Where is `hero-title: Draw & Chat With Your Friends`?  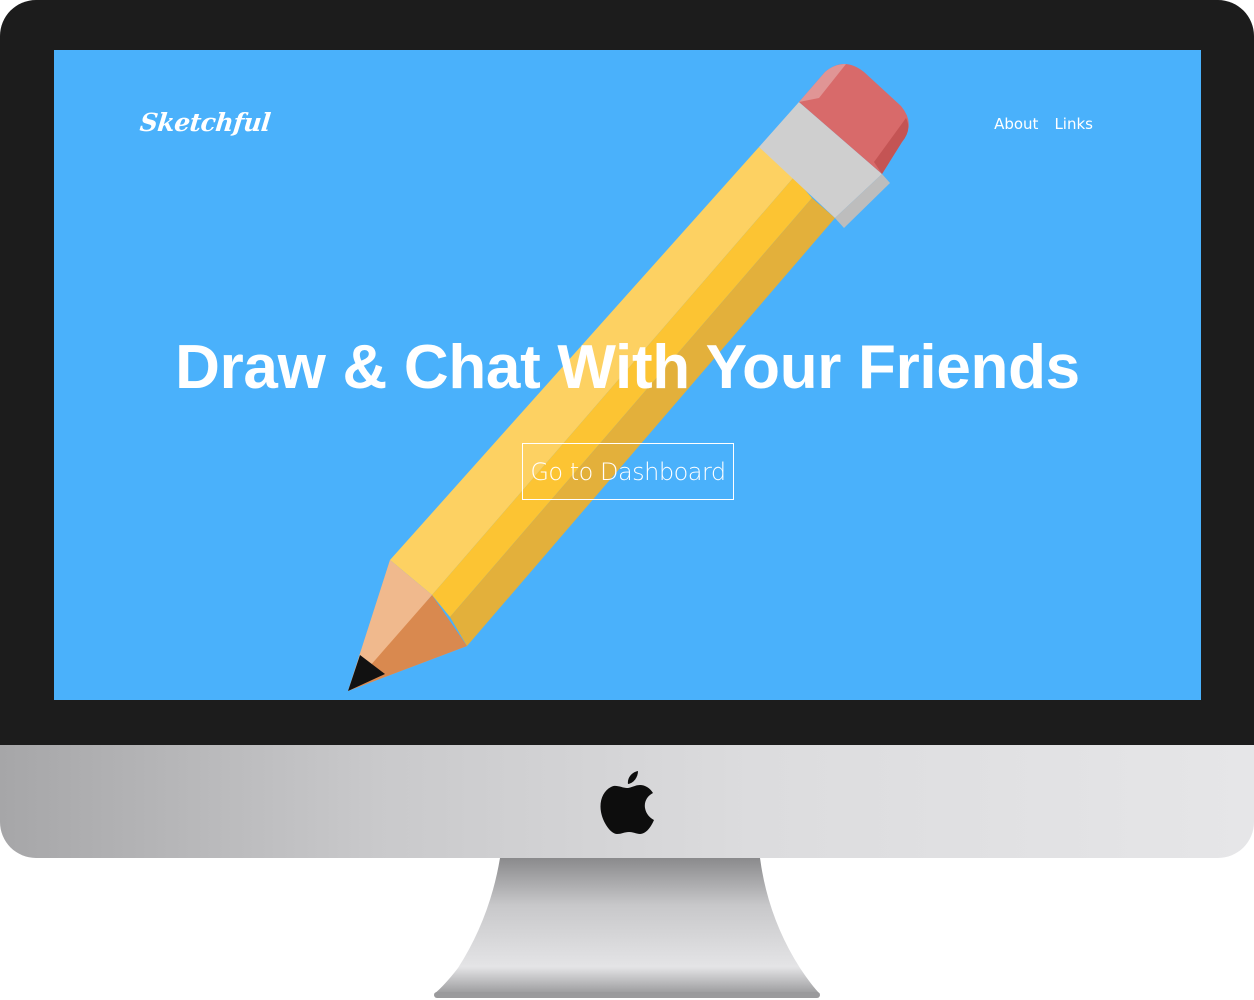 hero-title: Draw & Chat With Your Friends is located at coordinates (627, 367).